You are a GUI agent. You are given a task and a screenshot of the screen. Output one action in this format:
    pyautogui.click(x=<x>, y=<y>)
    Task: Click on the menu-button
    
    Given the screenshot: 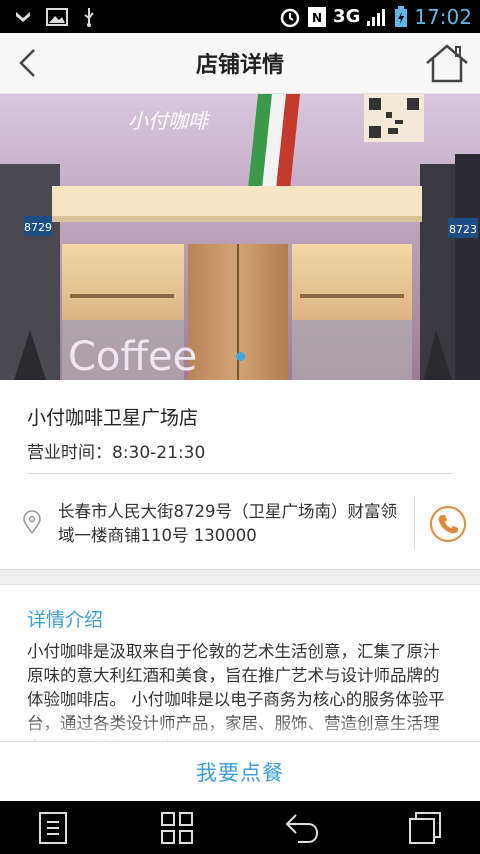 What is the action you would take?
    pyautogui.click(x=53, y=830)
    